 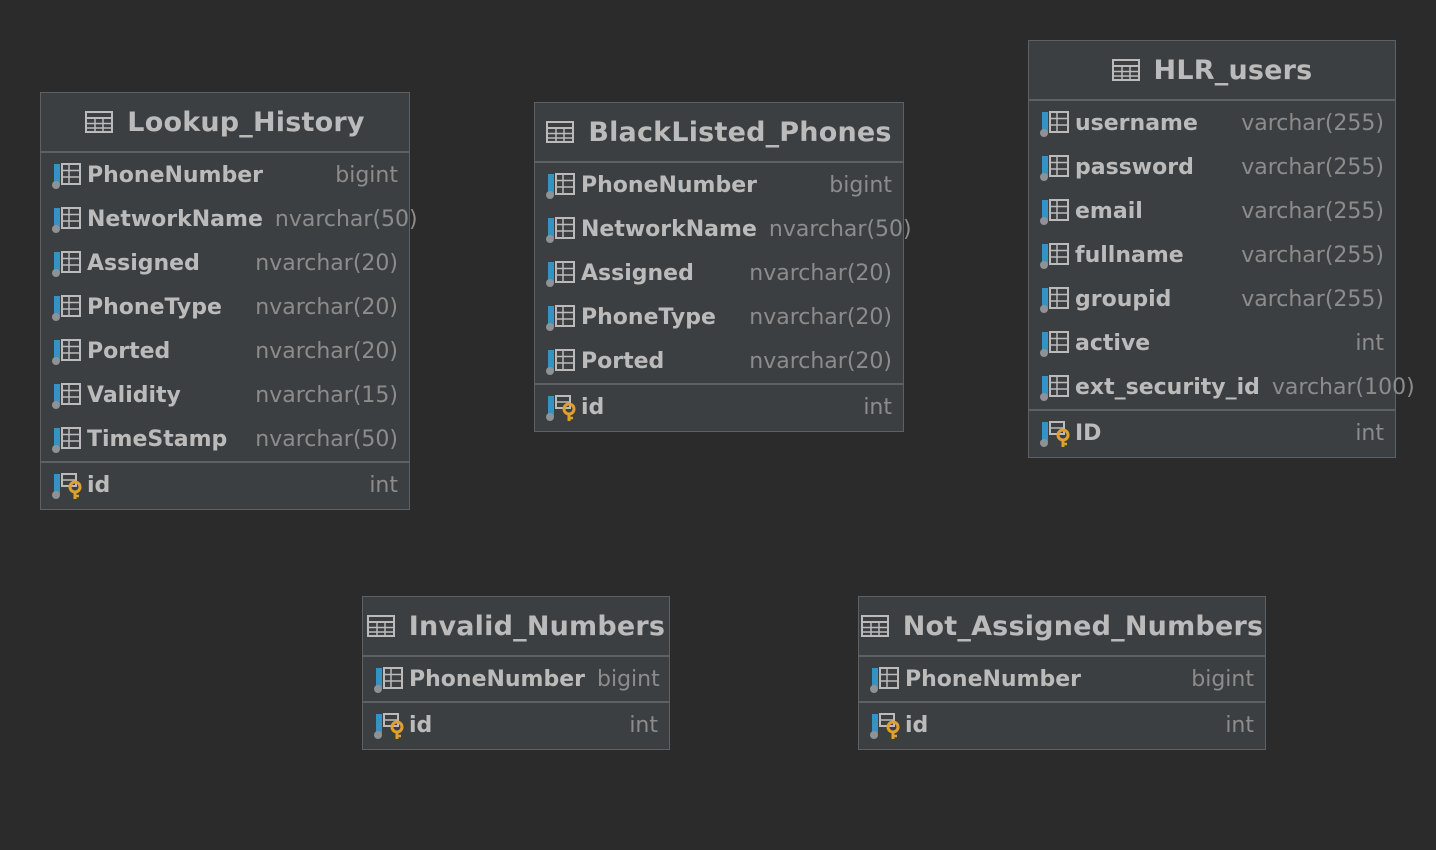 What do you see at coordinates (246, 122) in the screenshot?
I see `table-title: Lookup_History` at bounding box center [246, 122].